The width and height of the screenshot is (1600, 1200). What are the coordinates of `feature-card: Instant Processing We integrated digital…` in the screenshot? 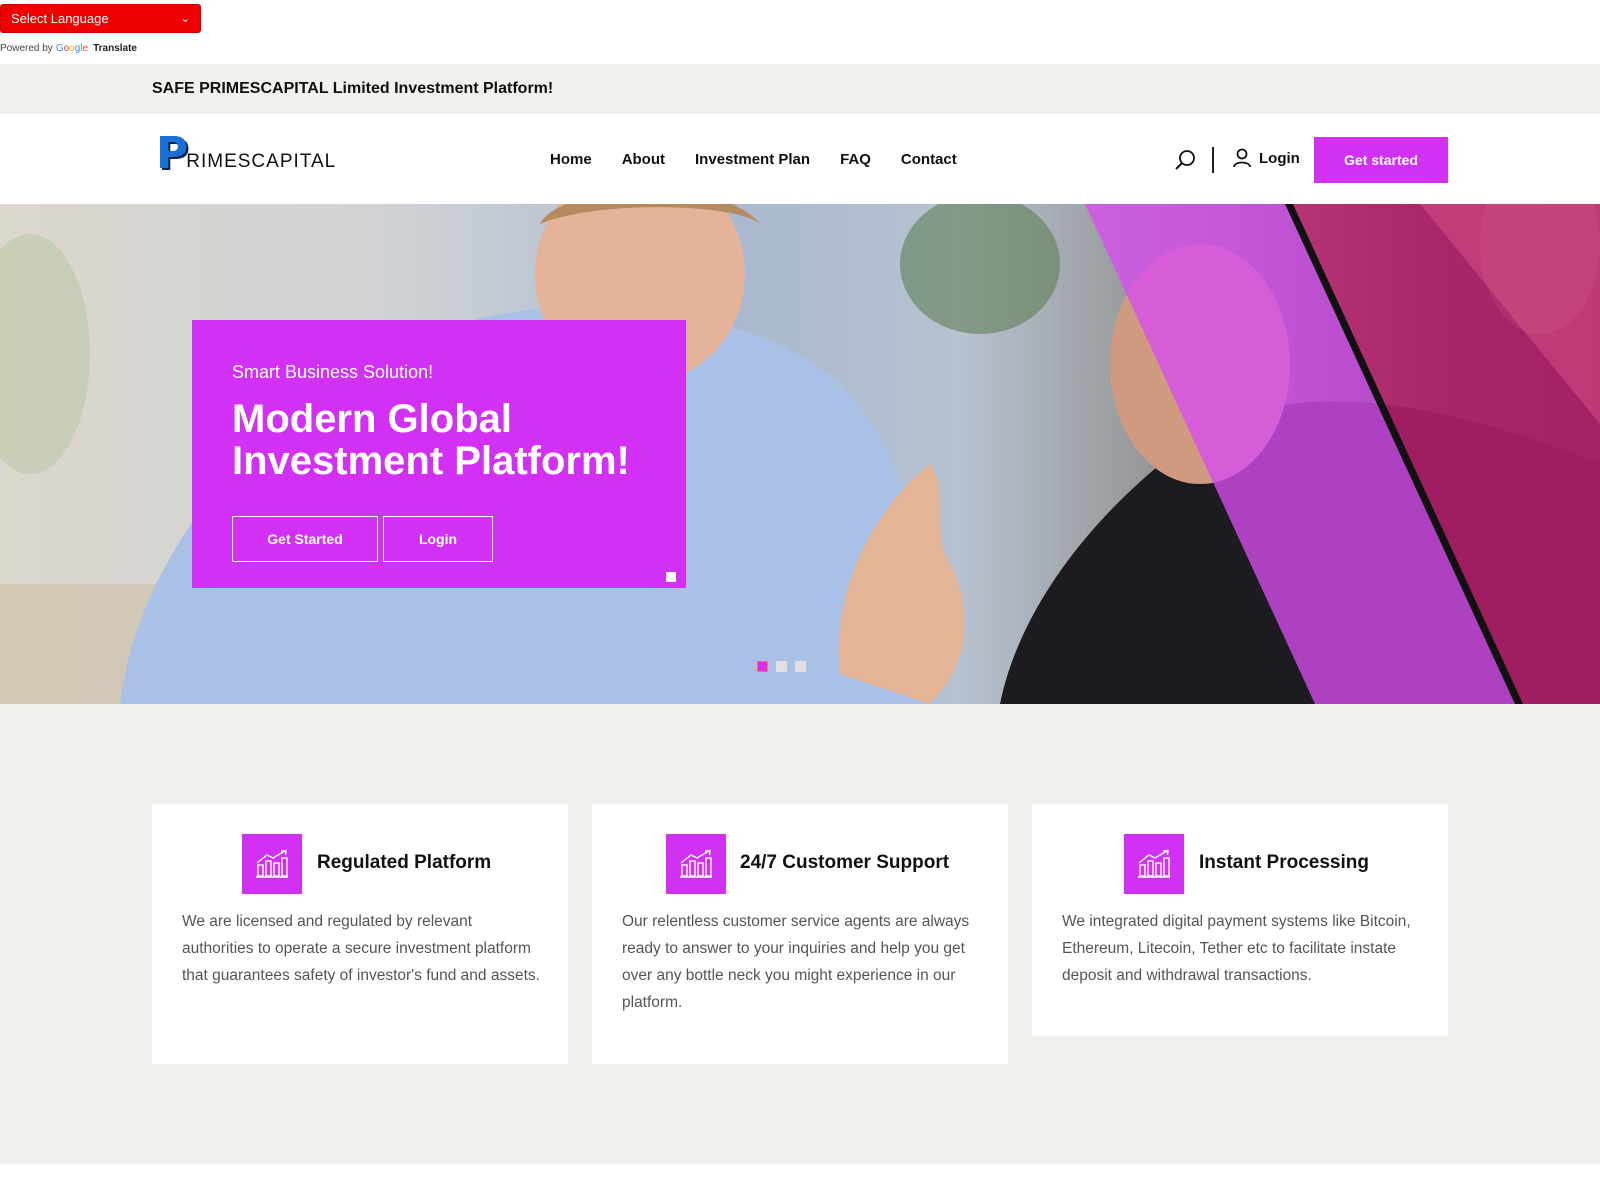 It's located at (1240, 920).